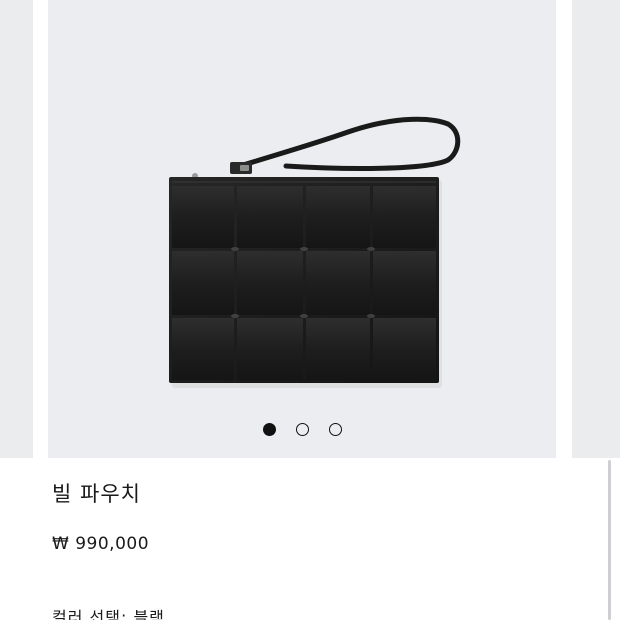 Image resolution: width=620 pixels, height=620 pixels. What do you see at coordinates (596, 229) in the screenshot?
I see `next-slide-peek` at bounding box center [596, 229].